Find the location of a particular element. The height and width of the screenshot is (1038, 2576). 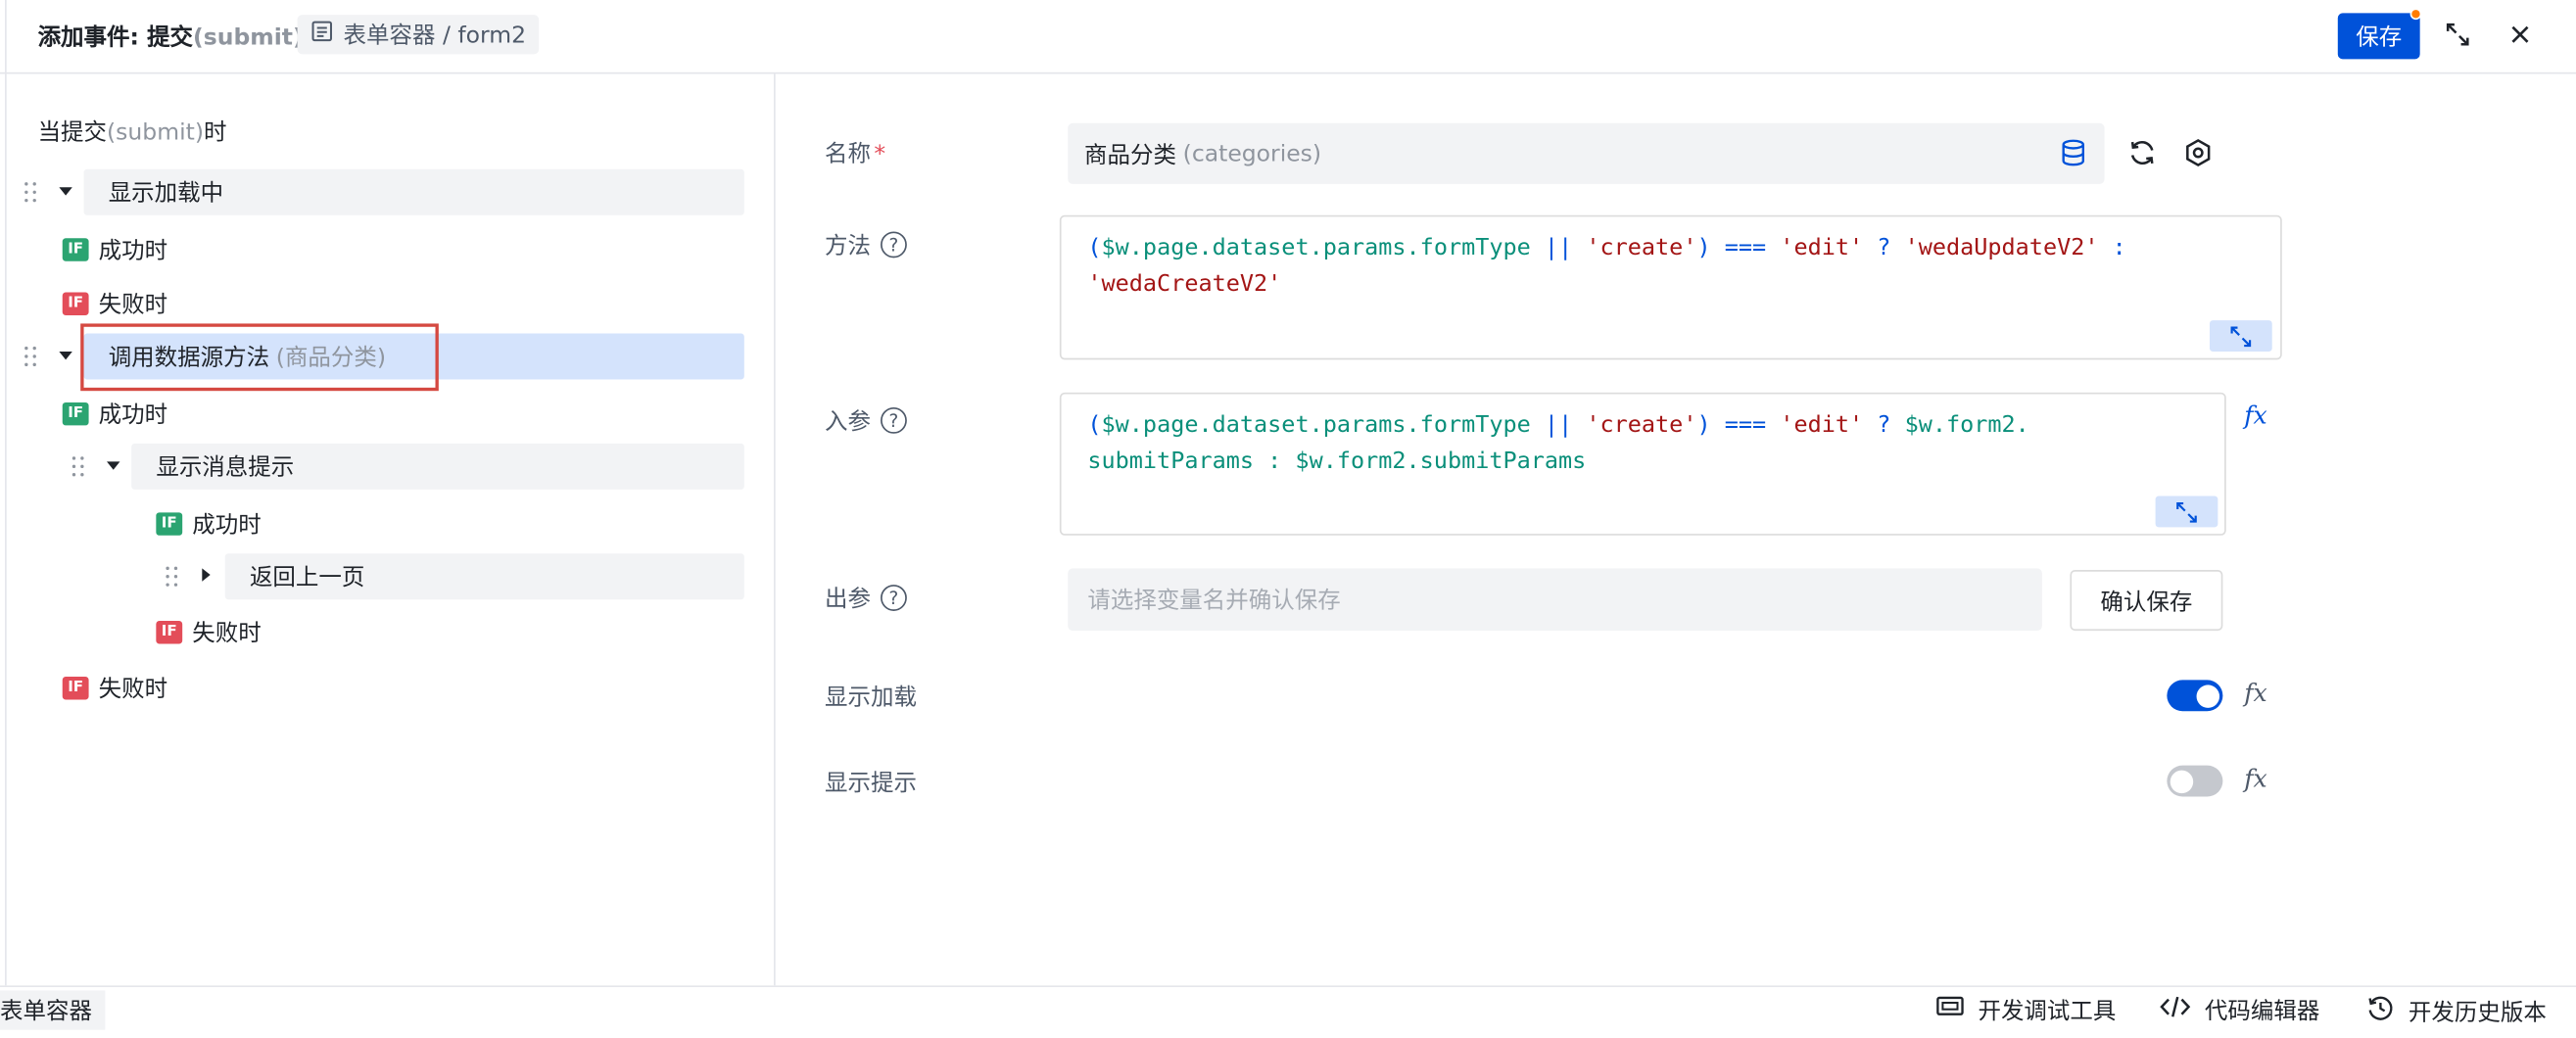

datasource-id: (categories) is located at coordinates (1252, 153).